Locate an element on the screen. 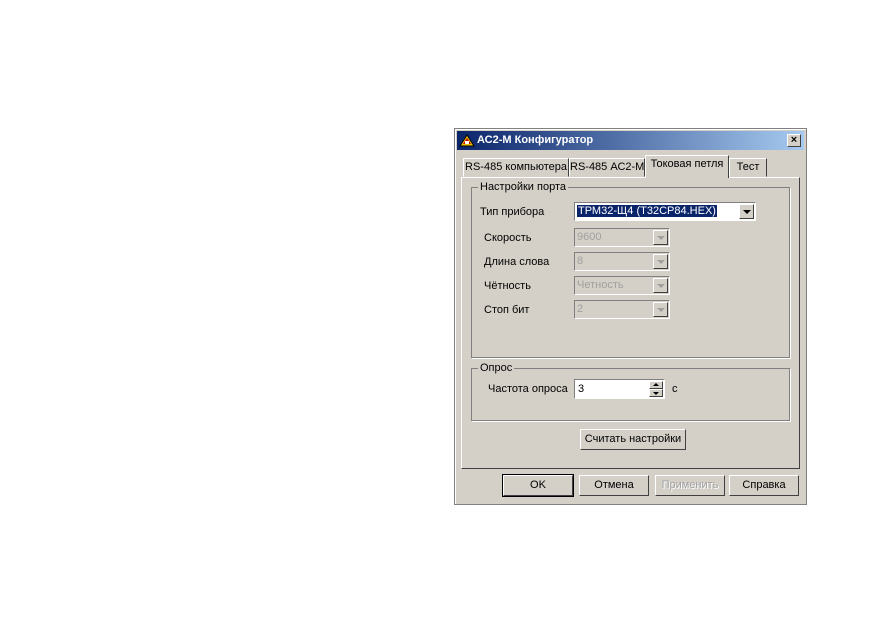  polling-frequency-stepper: 3 is located at coordinates (619, 389).